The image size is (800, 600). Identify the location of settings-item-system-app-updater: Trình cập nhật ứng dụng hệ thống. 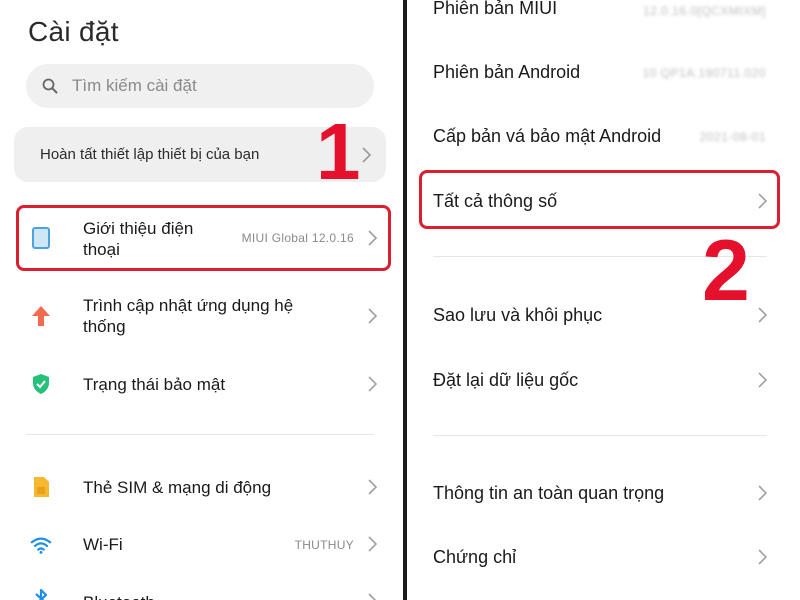
(201, 317).